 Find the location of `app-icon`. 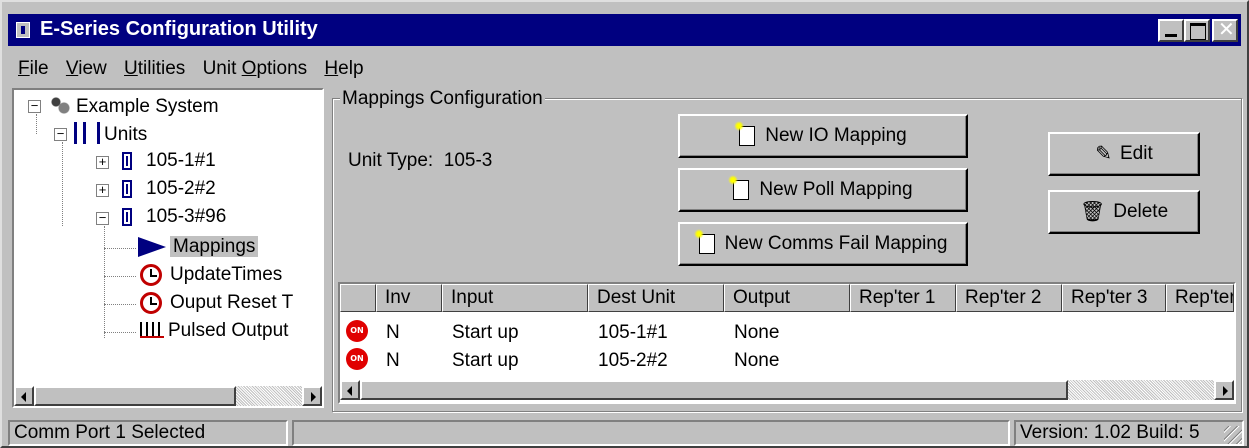

app-icon is located at coordinates (23, 30).